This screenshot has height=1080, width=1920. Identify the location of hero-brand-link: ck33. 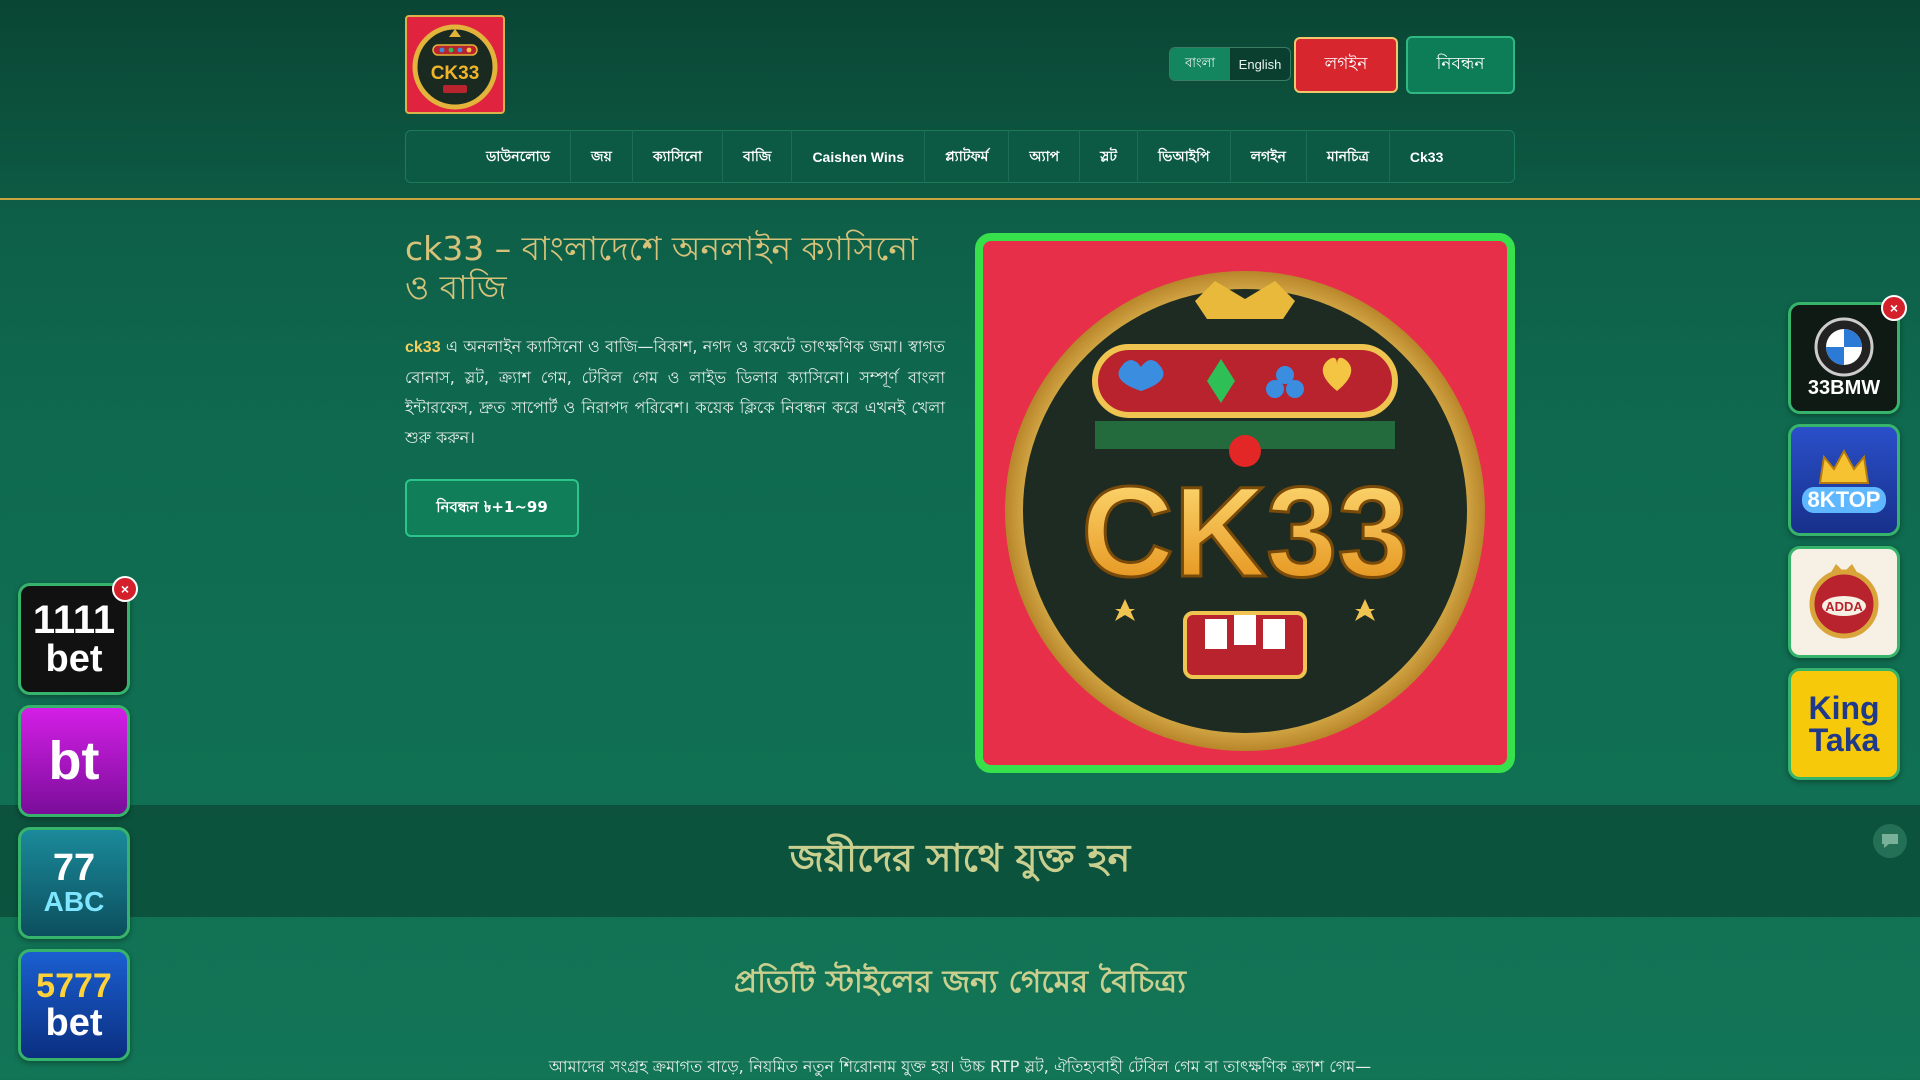
(423, 347).